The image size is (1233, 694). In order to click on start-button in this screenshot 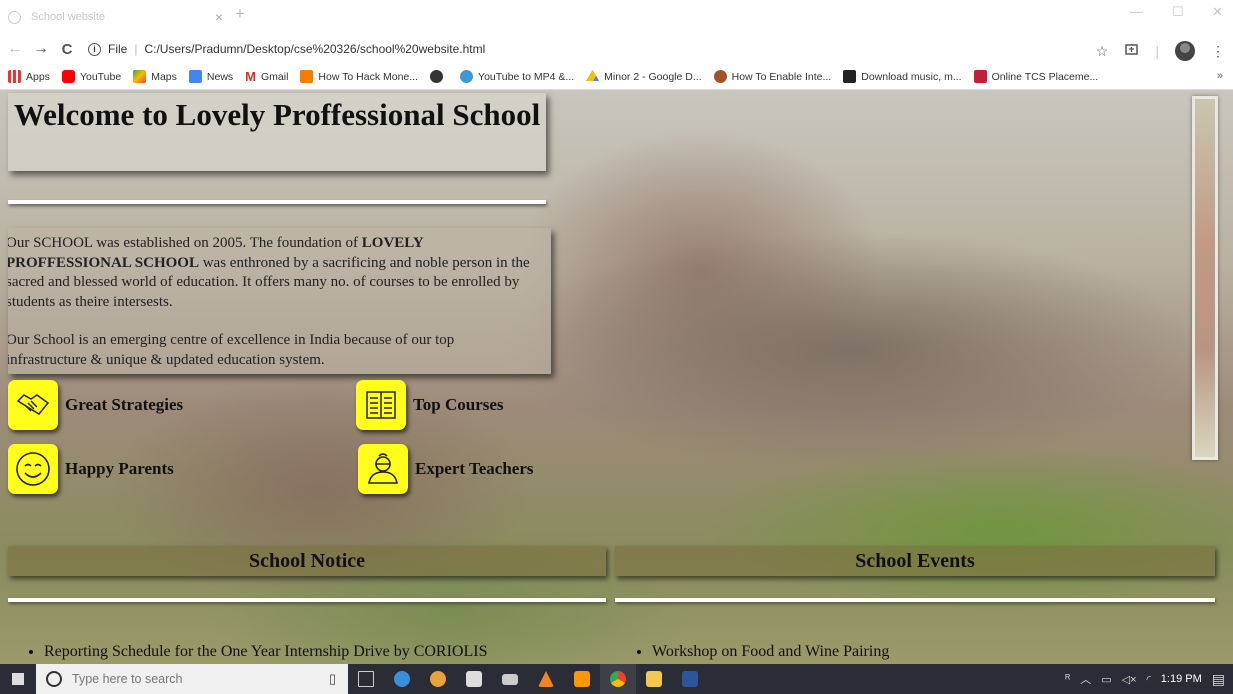, I will do `click(18, 679)`.